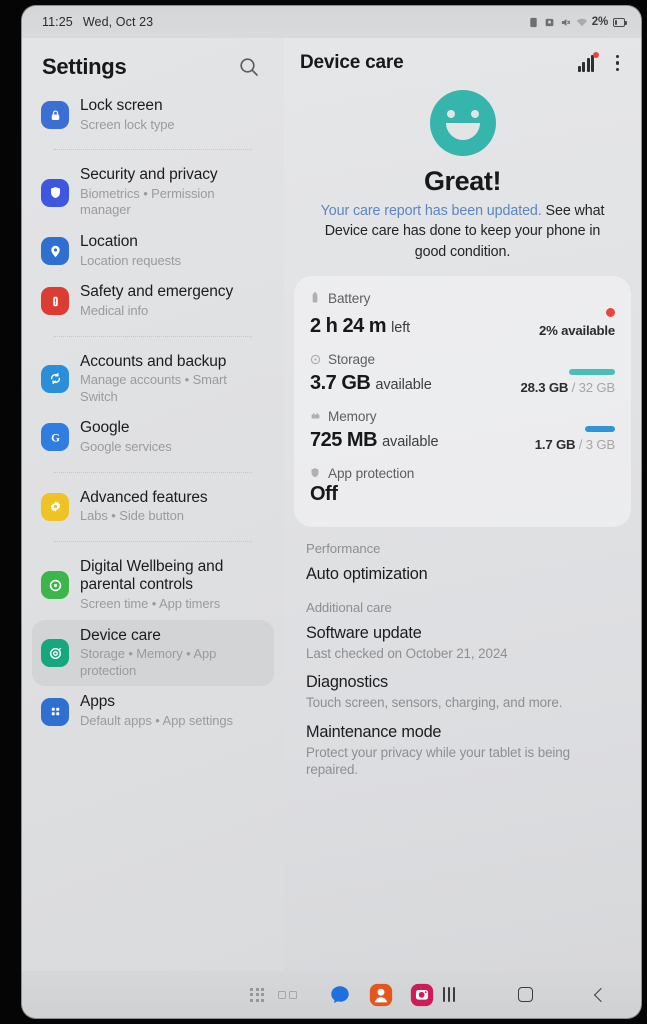 The height and width of the screenshot is (1024, 647). I want to click on status-row-label: App protection, so click(371, 473).